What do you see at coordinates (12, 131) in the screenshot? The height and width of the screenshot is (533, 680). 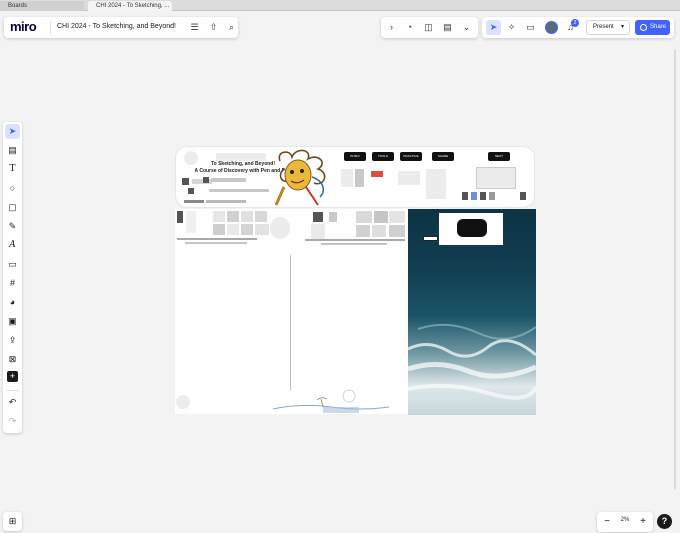 I see `cursor-icon: ➤` at bounding box center [12, 131].